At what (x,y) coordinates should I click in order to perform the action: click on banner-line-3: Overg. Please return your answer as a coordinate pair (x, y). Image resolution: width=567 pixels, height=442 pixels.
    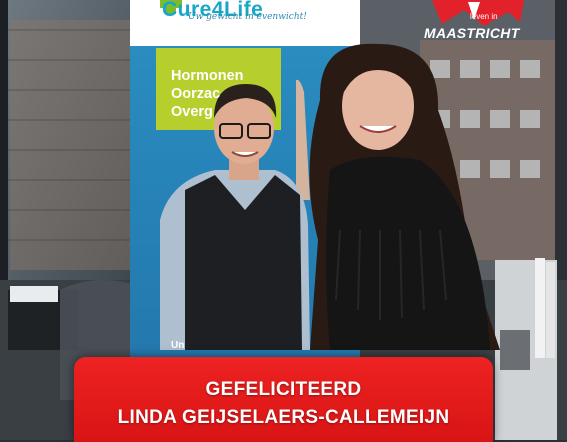
    Looking at the image, I should click on (192, 112).